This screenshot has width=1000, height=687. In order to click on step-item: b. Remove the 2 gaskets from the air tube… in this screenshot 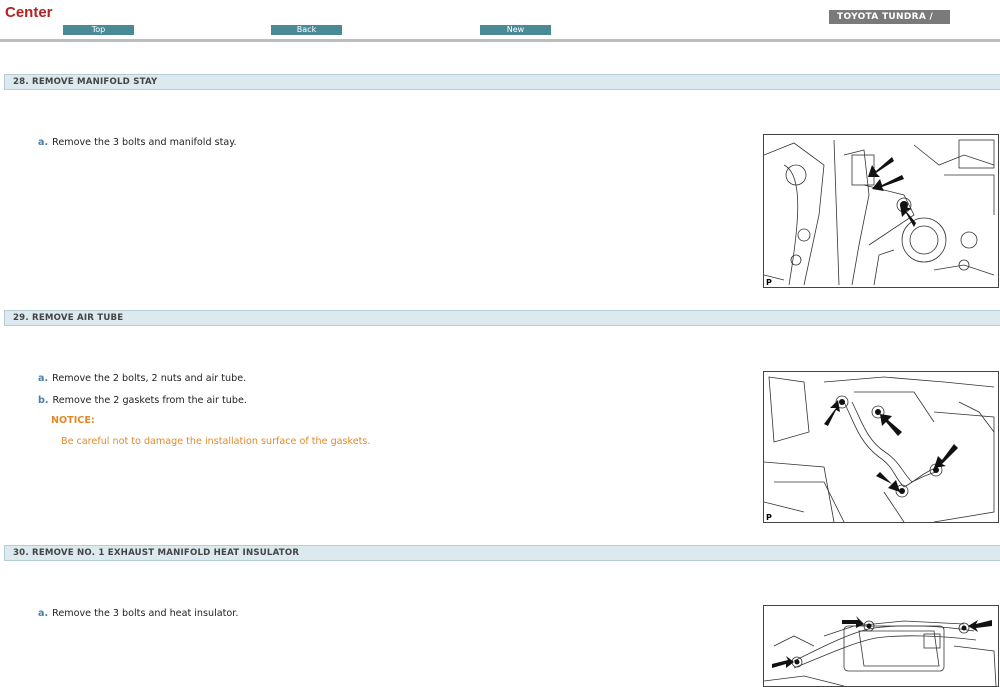, I will do `click(142, 400)`.